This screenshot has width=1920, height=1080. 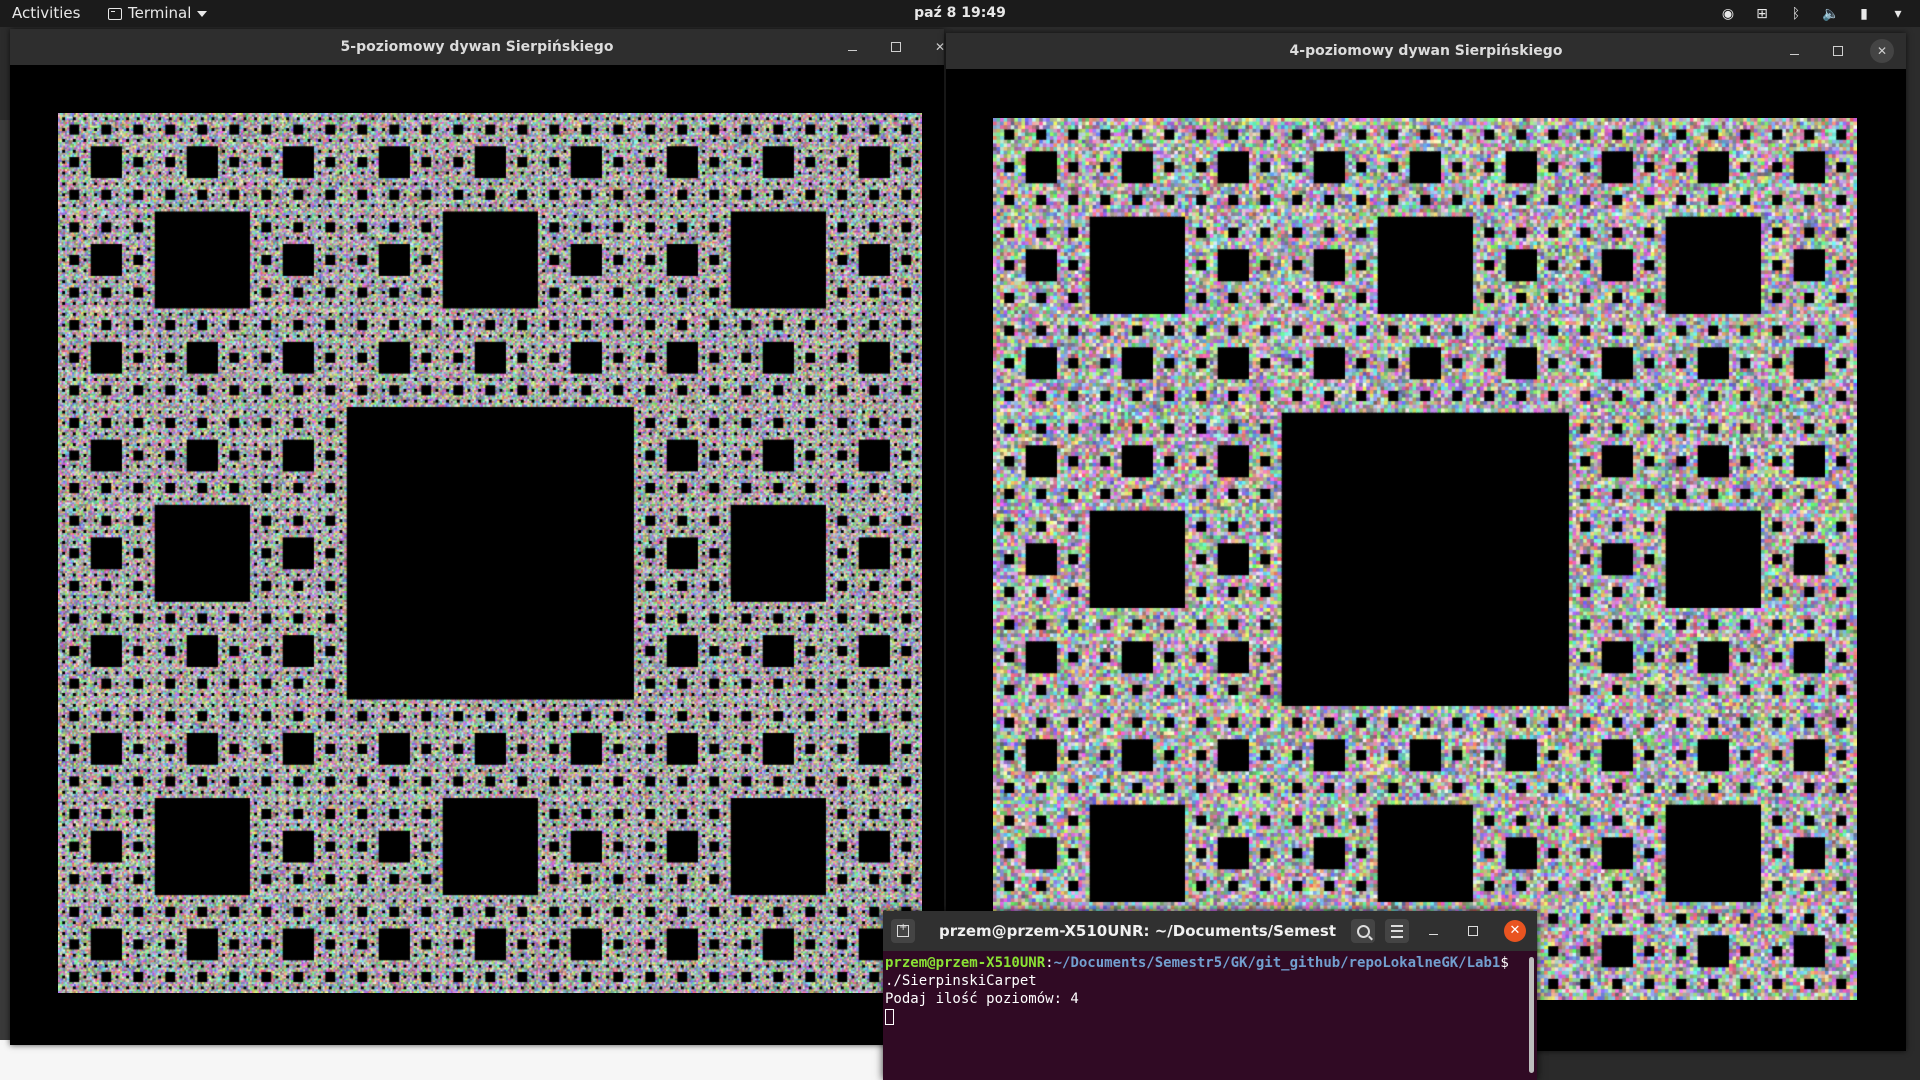 I want to click on scrollbar, so click(x=1531, y=1015).